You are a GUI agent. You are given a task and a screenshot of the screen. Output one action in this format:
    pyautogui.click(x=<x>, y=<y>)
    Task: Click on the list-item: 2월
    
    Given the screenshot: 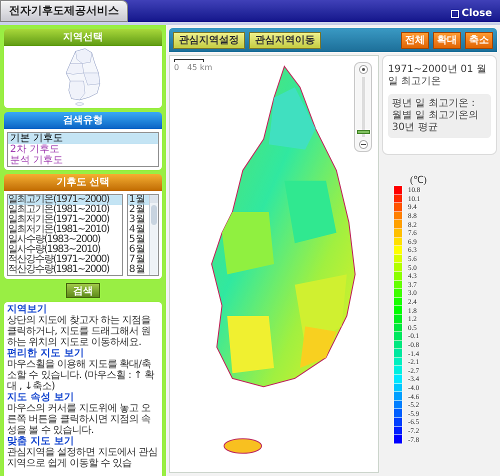 What is the action you would take?
    pyautogui.click(x=138, y=210)
    